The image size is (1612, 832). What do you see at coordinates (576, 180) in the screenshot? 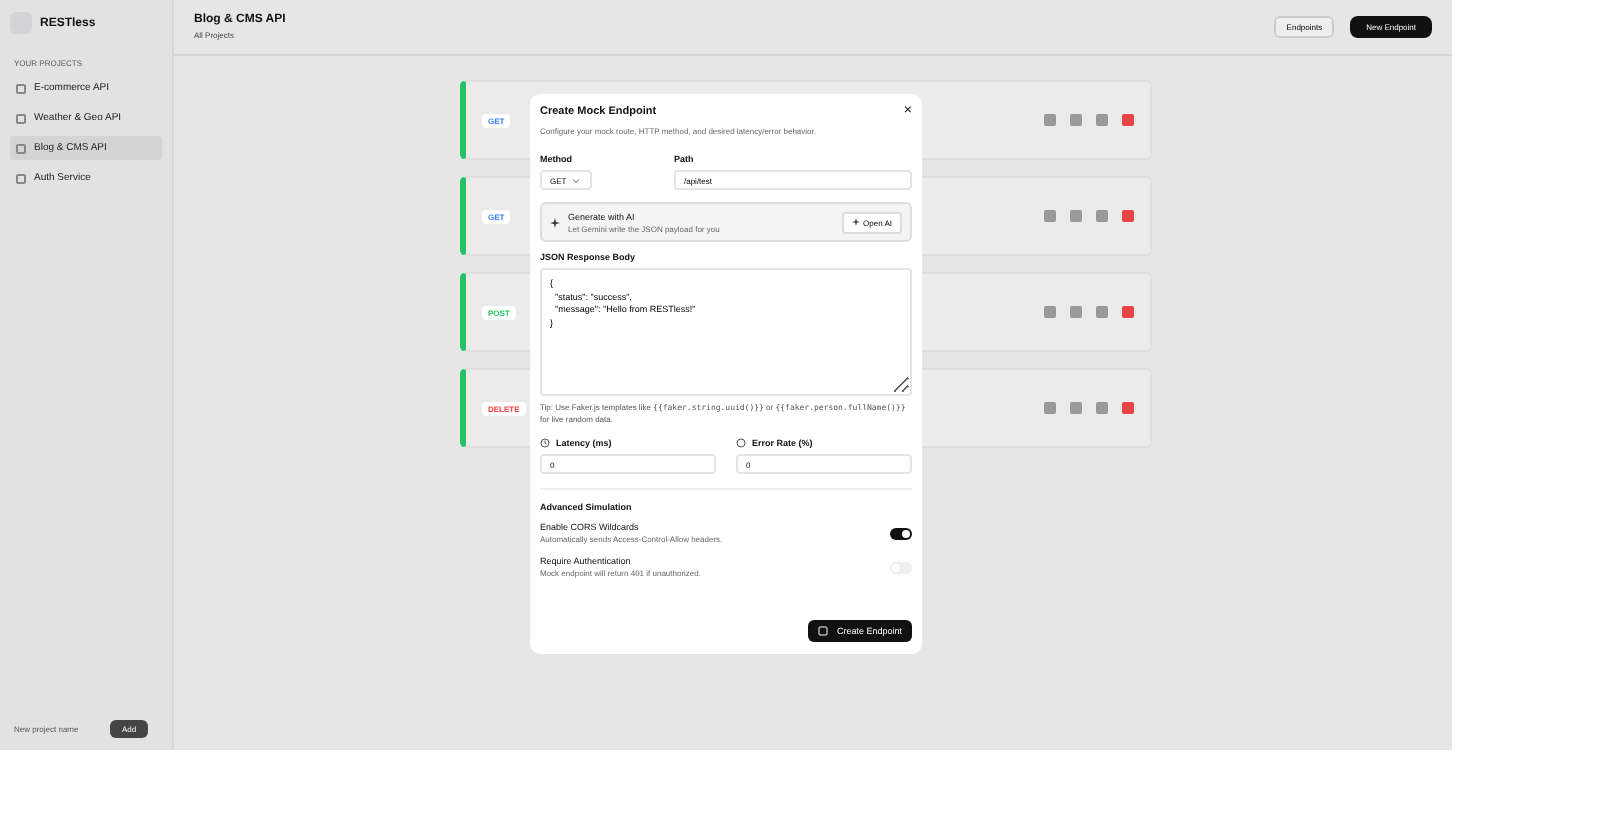
I see `chevron-down-icon` at bounding box center [576, 180].